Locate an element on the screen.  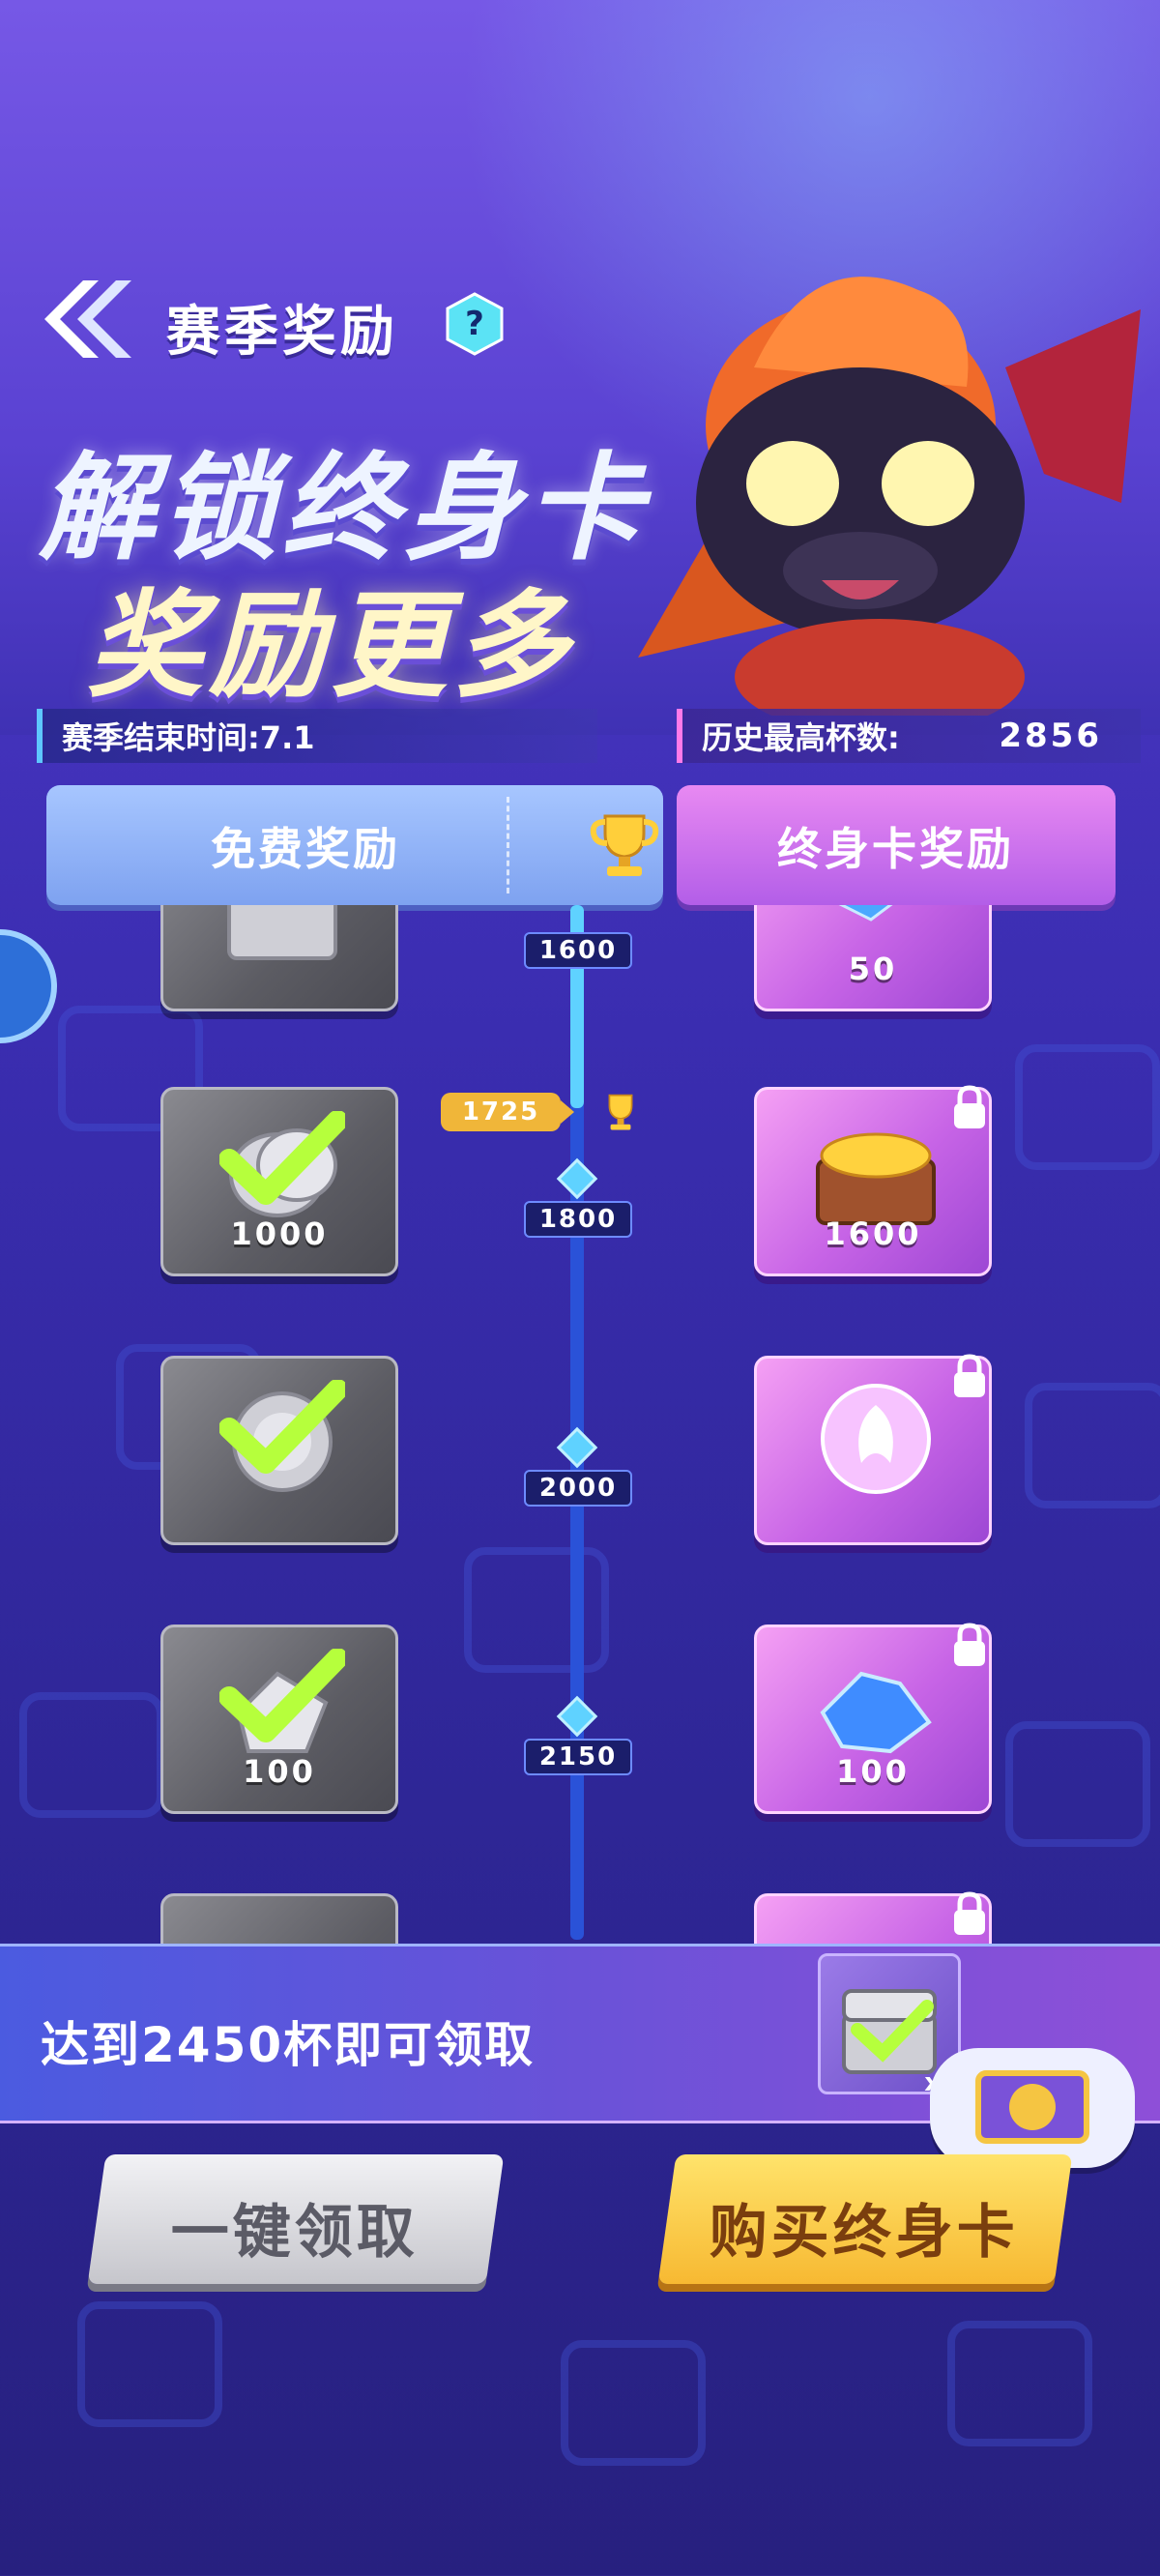
milestone-label: 1600 is located at coordinates (578, 950).